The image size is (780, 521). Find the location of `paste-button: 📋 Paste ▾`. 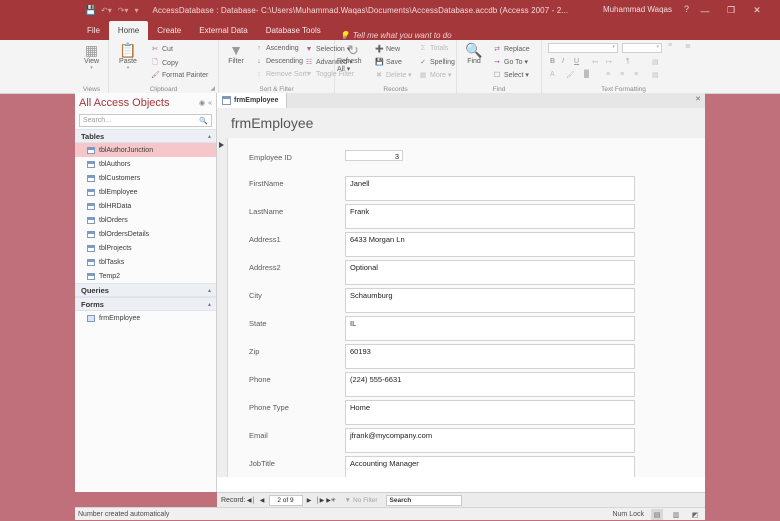

paste-button: 📋 Paste ▾ is located at coordinates (128, 57).